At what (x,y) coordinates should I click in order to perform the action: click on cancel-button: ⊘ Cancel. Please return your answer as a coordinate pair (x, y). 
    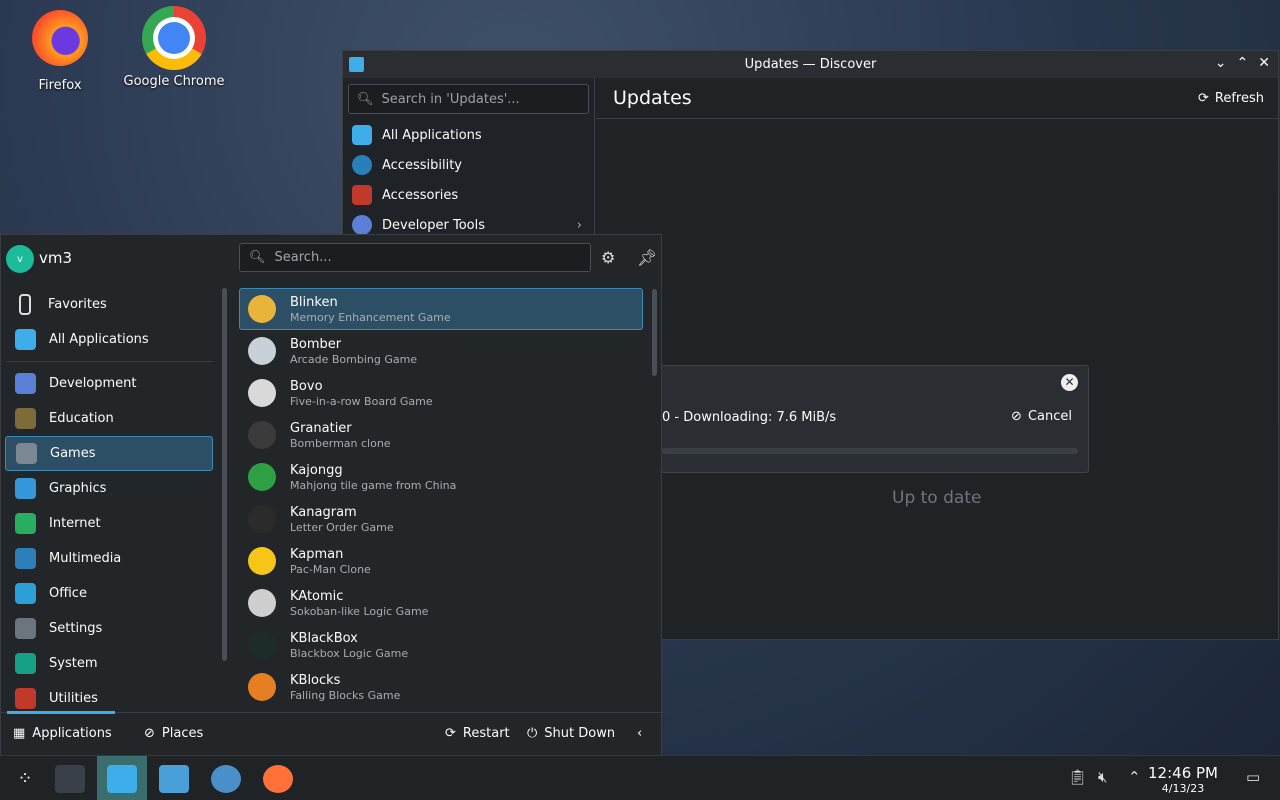
    Looking at the image, I should click on (1041, 416).